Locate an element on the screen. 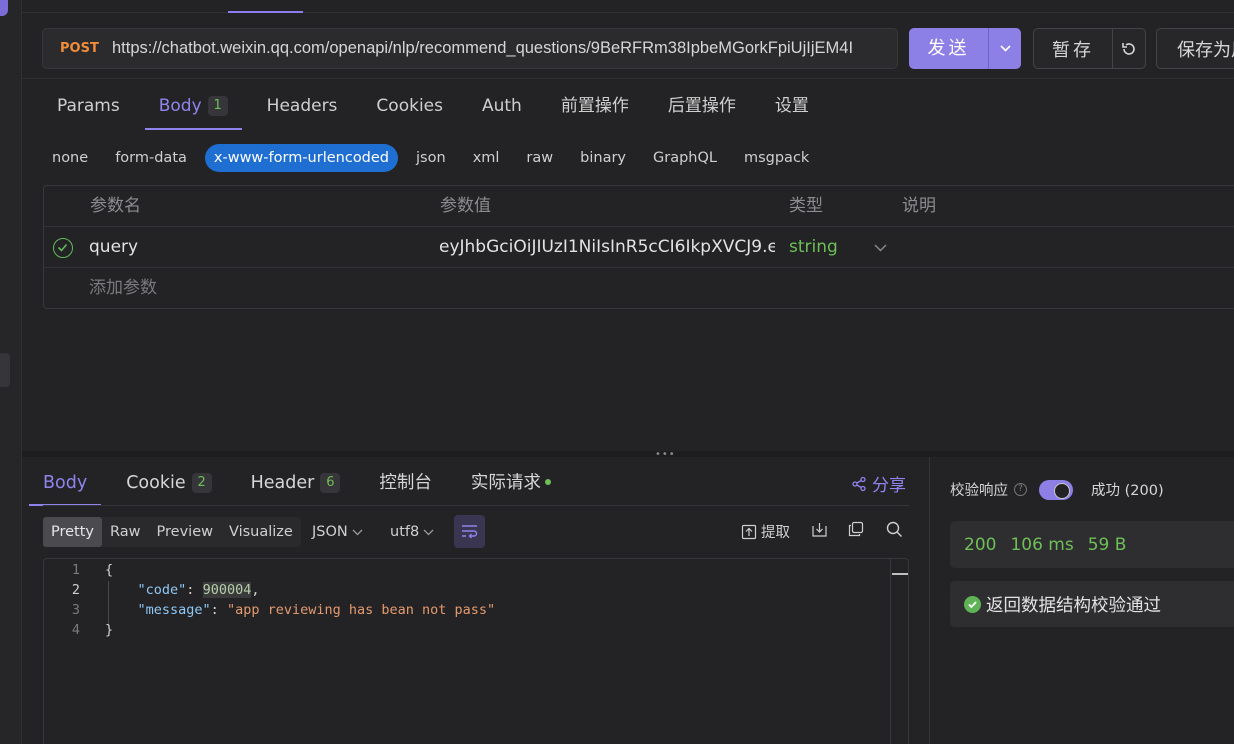  body-type-binary: binary is located at coordinates (603, 158).